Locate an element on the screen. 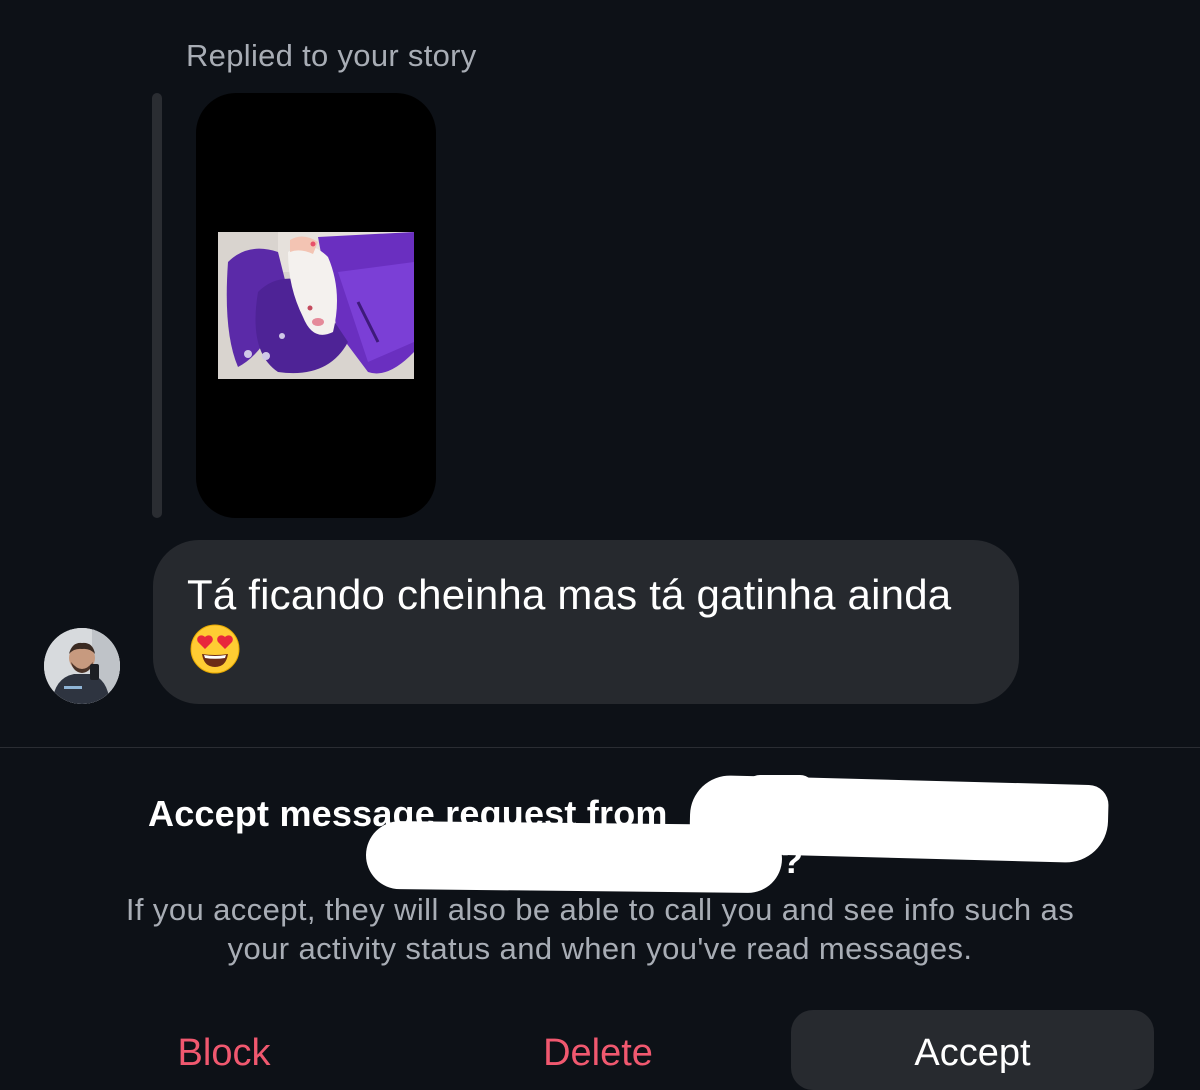 This screenshot has width=1200, height=1090. sender-avatar is located at coordinates (82, 666).